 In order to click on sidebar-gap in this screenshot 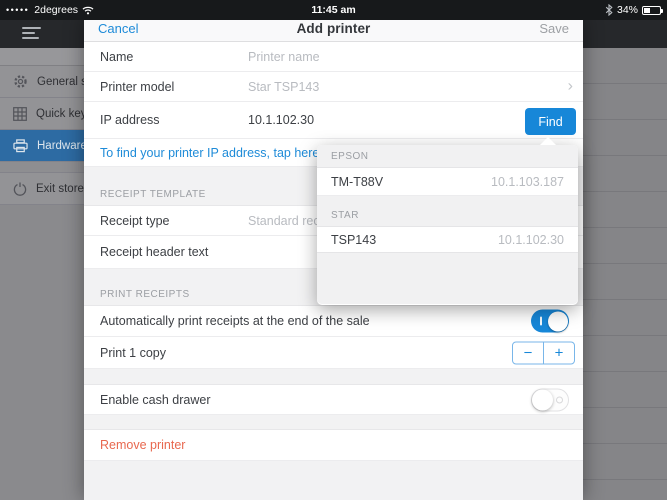, I will do `click(42, 167)`.